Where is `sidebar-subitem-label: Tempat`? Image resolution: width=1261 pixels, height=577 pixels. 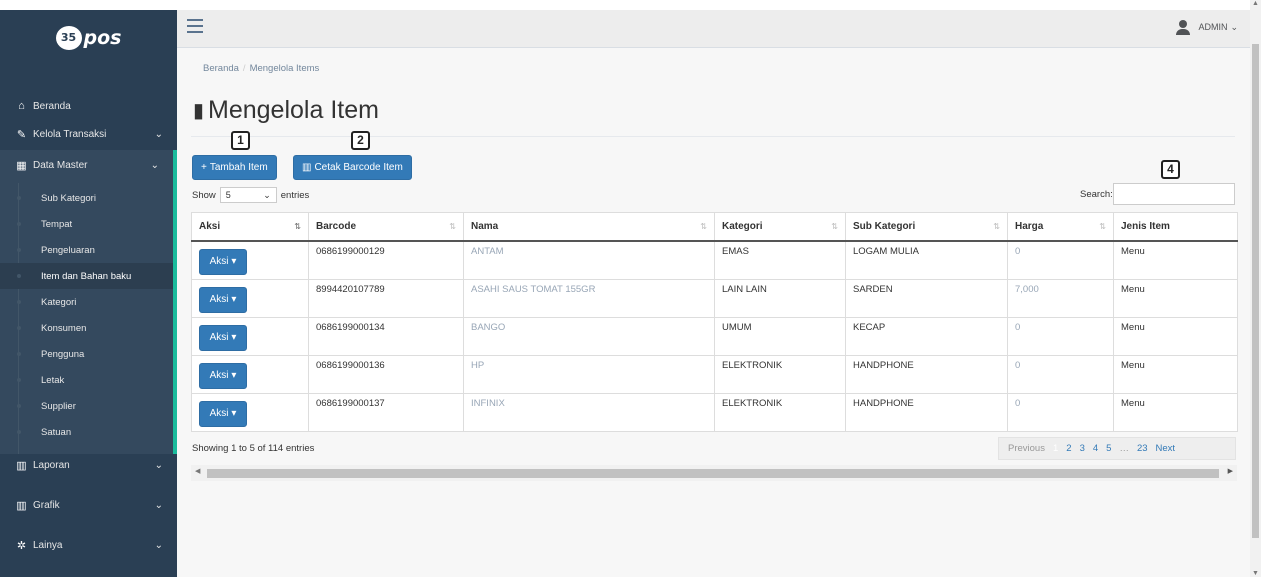 sidebar-subitem-label: Tempat is located at coordinates (57, 224).